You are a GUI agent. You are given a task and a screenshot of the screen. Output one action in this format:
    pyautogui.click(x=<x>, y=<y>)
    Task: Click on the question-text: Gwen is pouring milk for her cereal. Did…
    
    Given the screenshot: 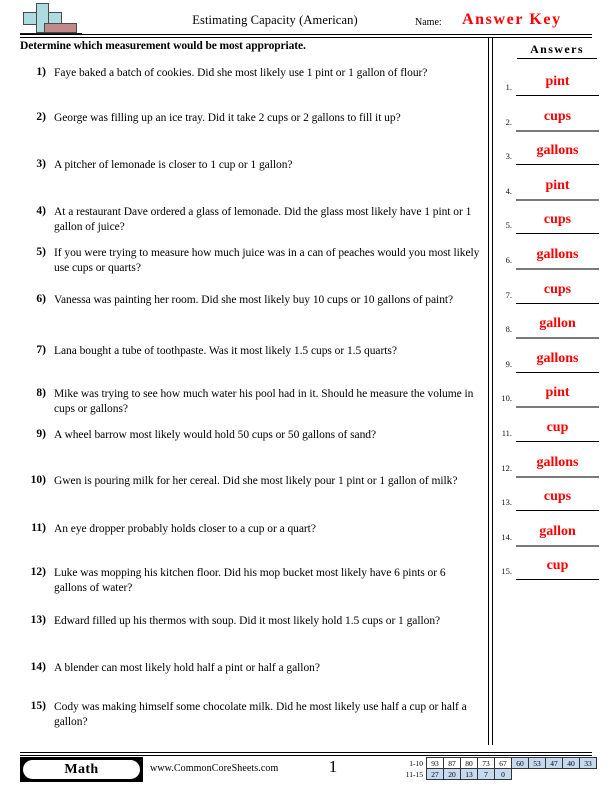 What is the action you would take?
    pyautogui.click(x=256, y=481)
    